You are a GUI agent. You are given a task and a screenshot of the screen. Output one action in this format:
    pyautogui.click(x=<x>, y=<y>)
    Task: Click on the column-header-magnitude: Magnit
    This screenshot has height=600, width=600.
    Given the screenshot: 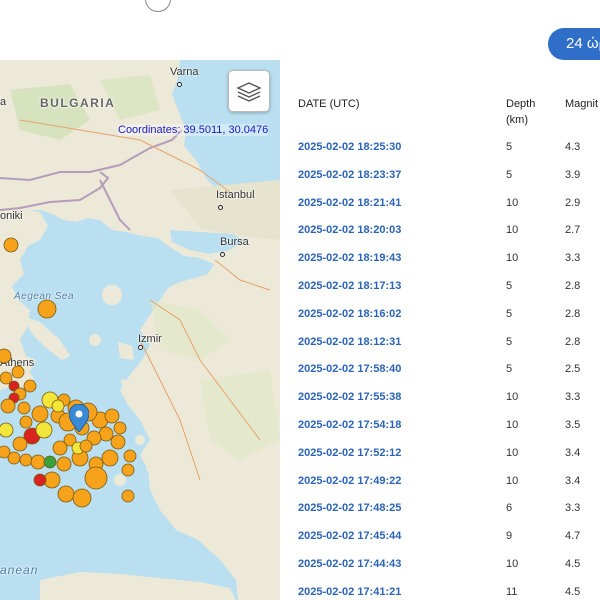 What is the action you would take?
    pyautogui.click(x=581, y=104)
    